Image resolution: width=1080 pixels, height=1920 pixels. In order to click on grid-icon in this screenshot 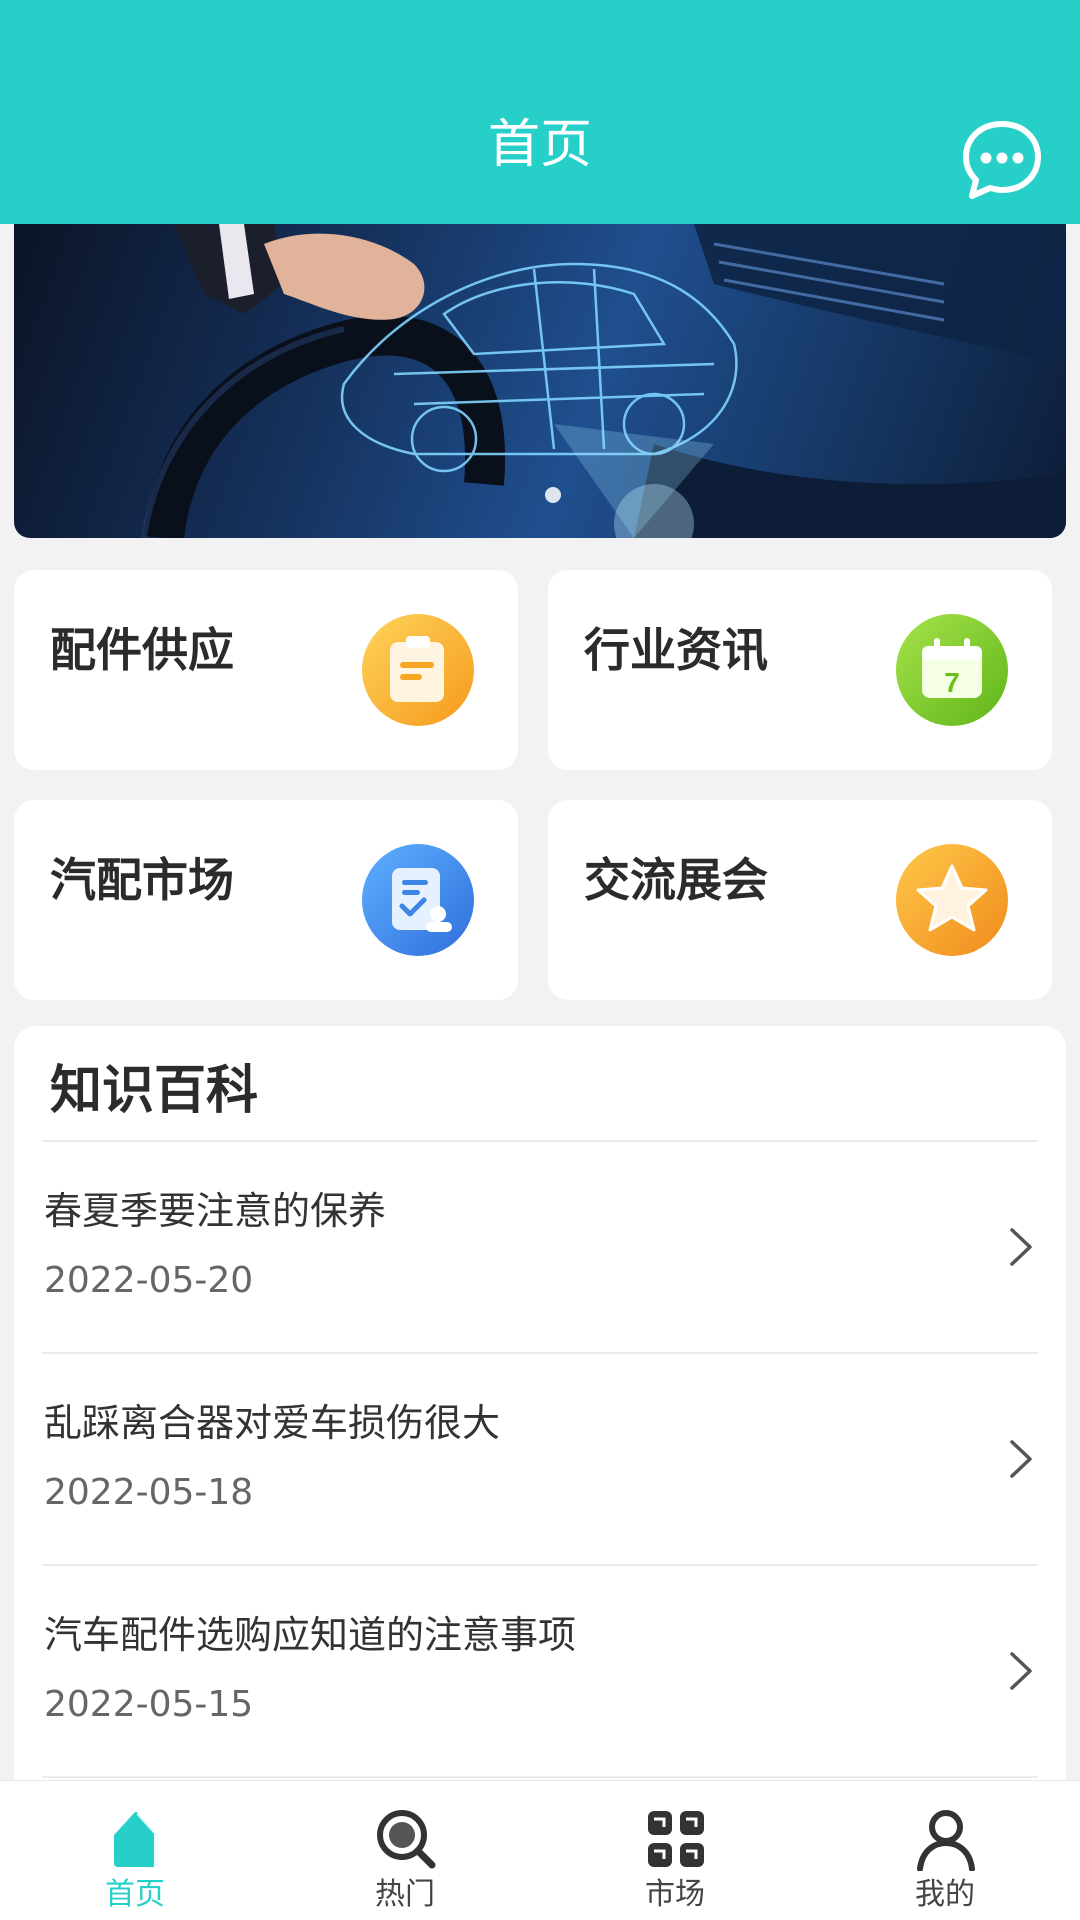, I will do `click(676, 1839)`.